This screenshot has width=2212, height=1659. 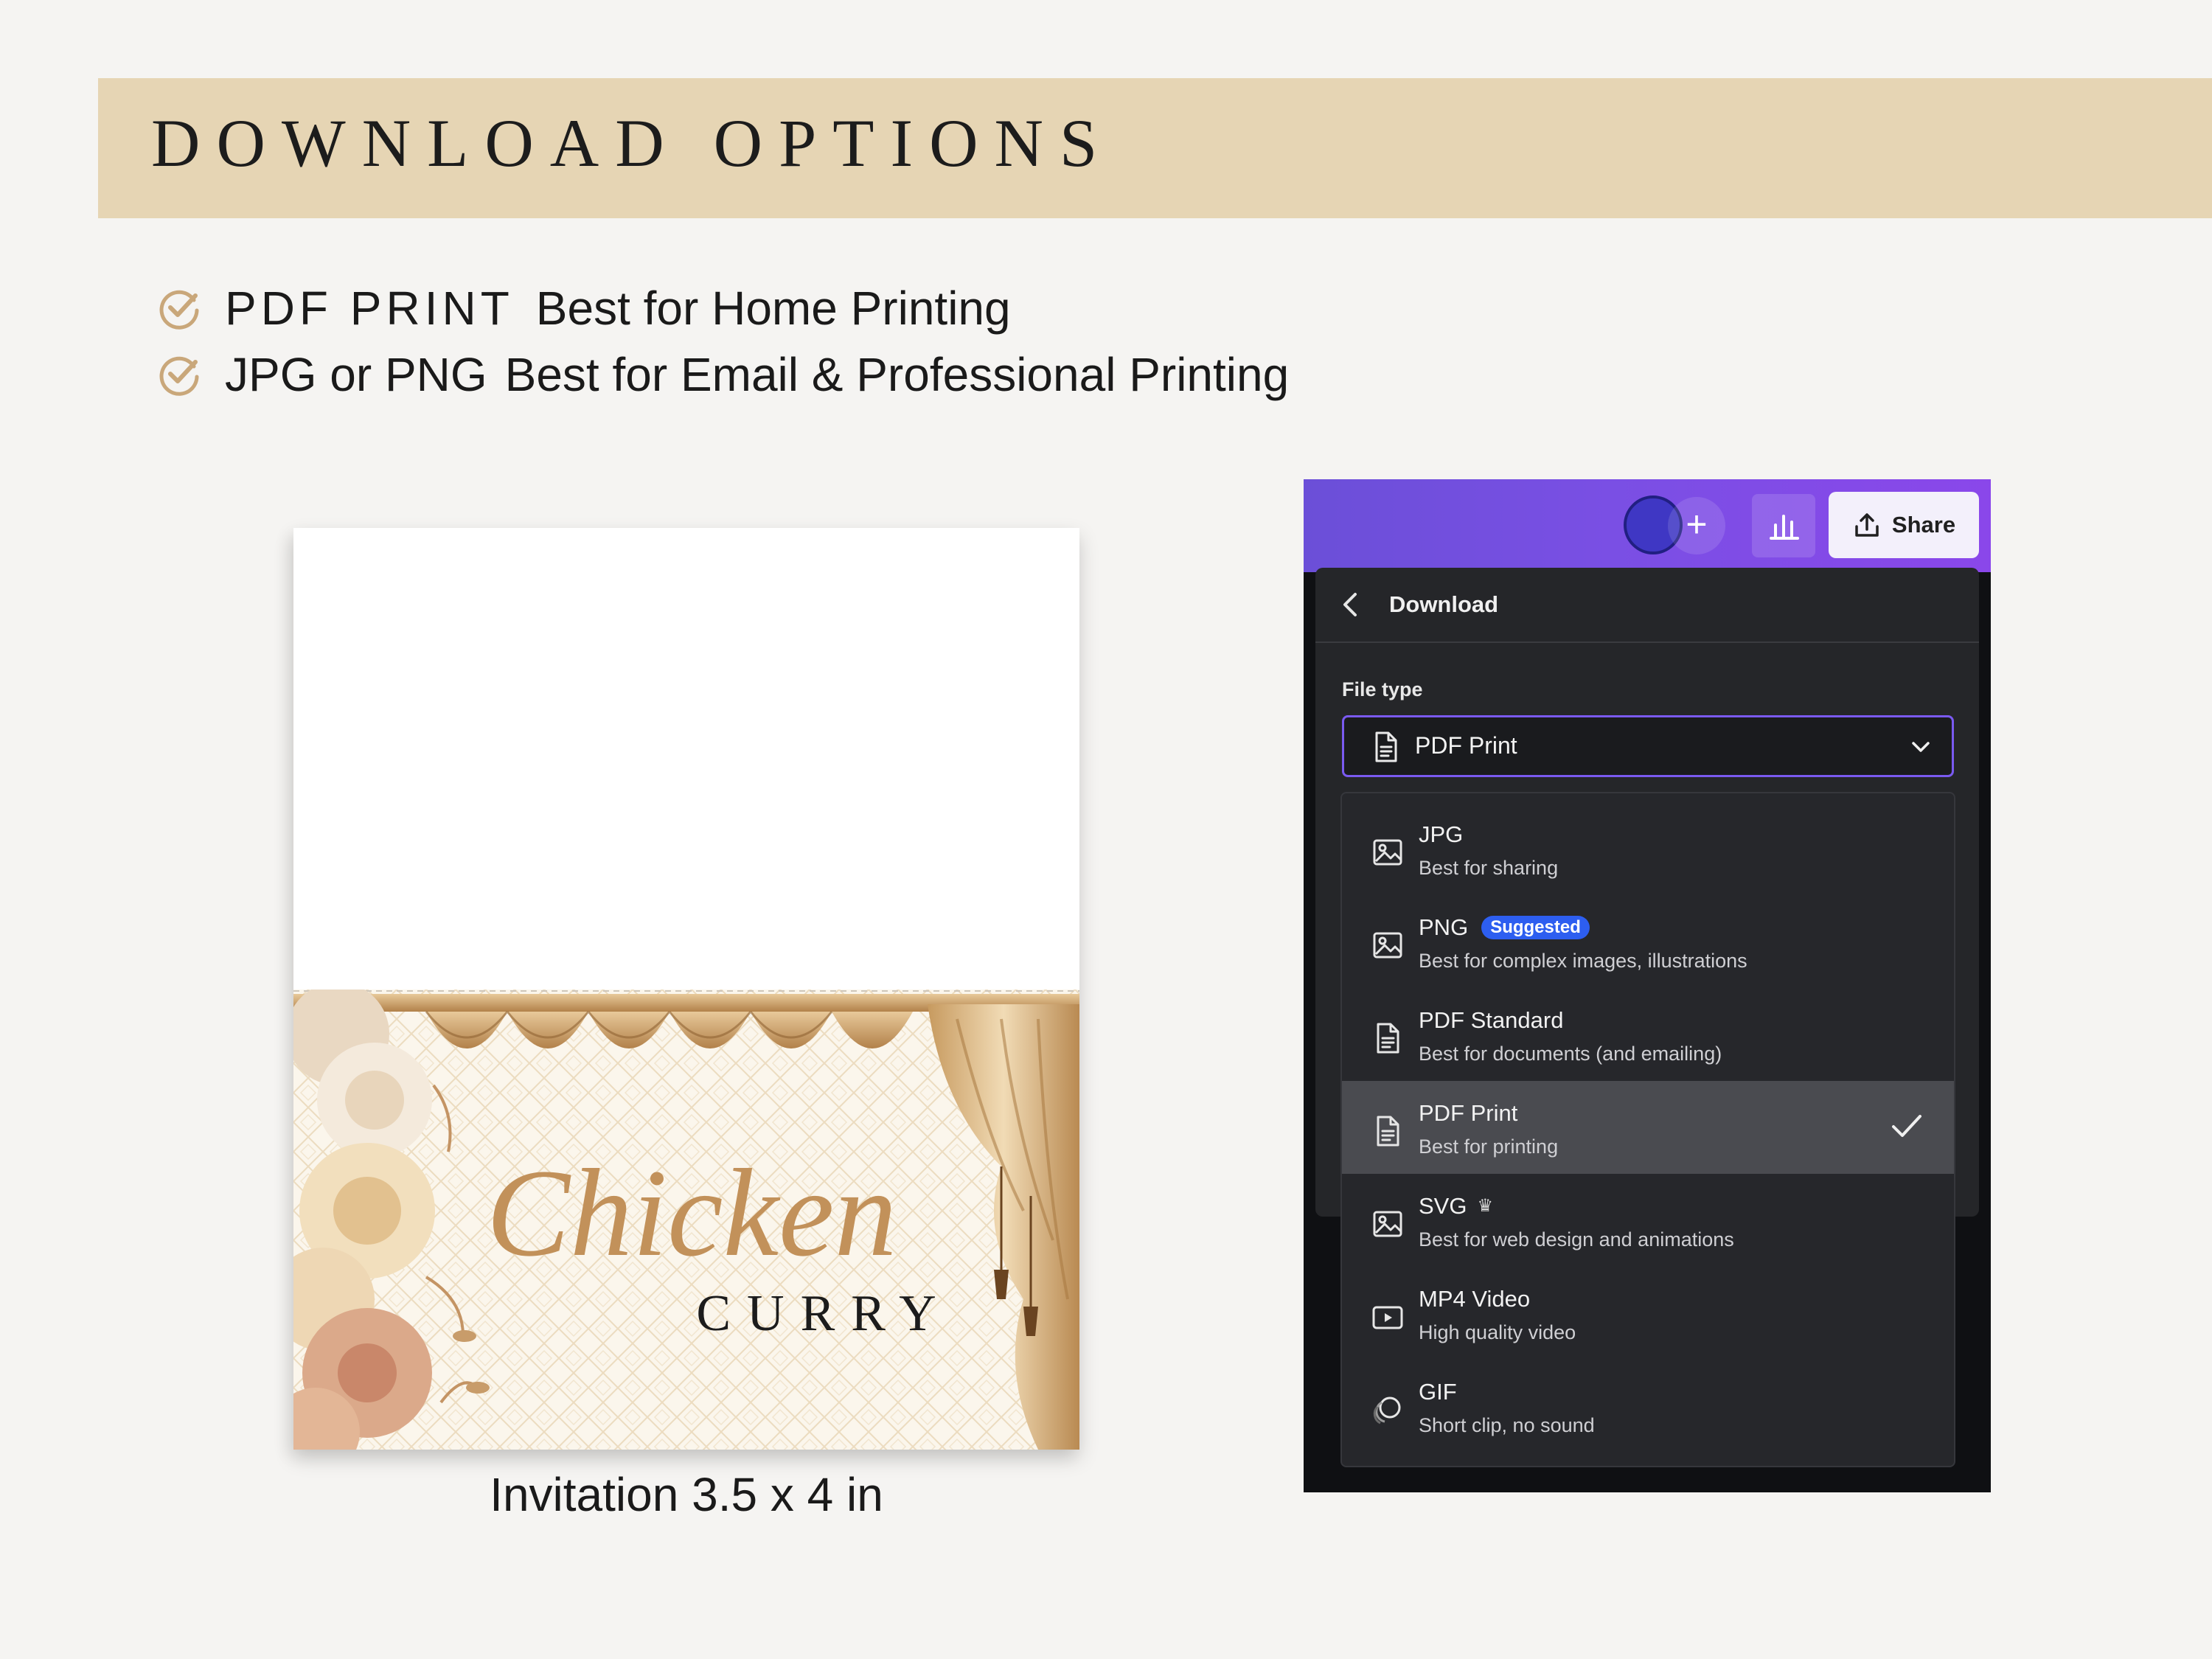 What do you see at coordinates (1570, 1054) in the screenshot?
I see `option-description: Best for documents (and emailing)` at bounding box center [1570, 1054].